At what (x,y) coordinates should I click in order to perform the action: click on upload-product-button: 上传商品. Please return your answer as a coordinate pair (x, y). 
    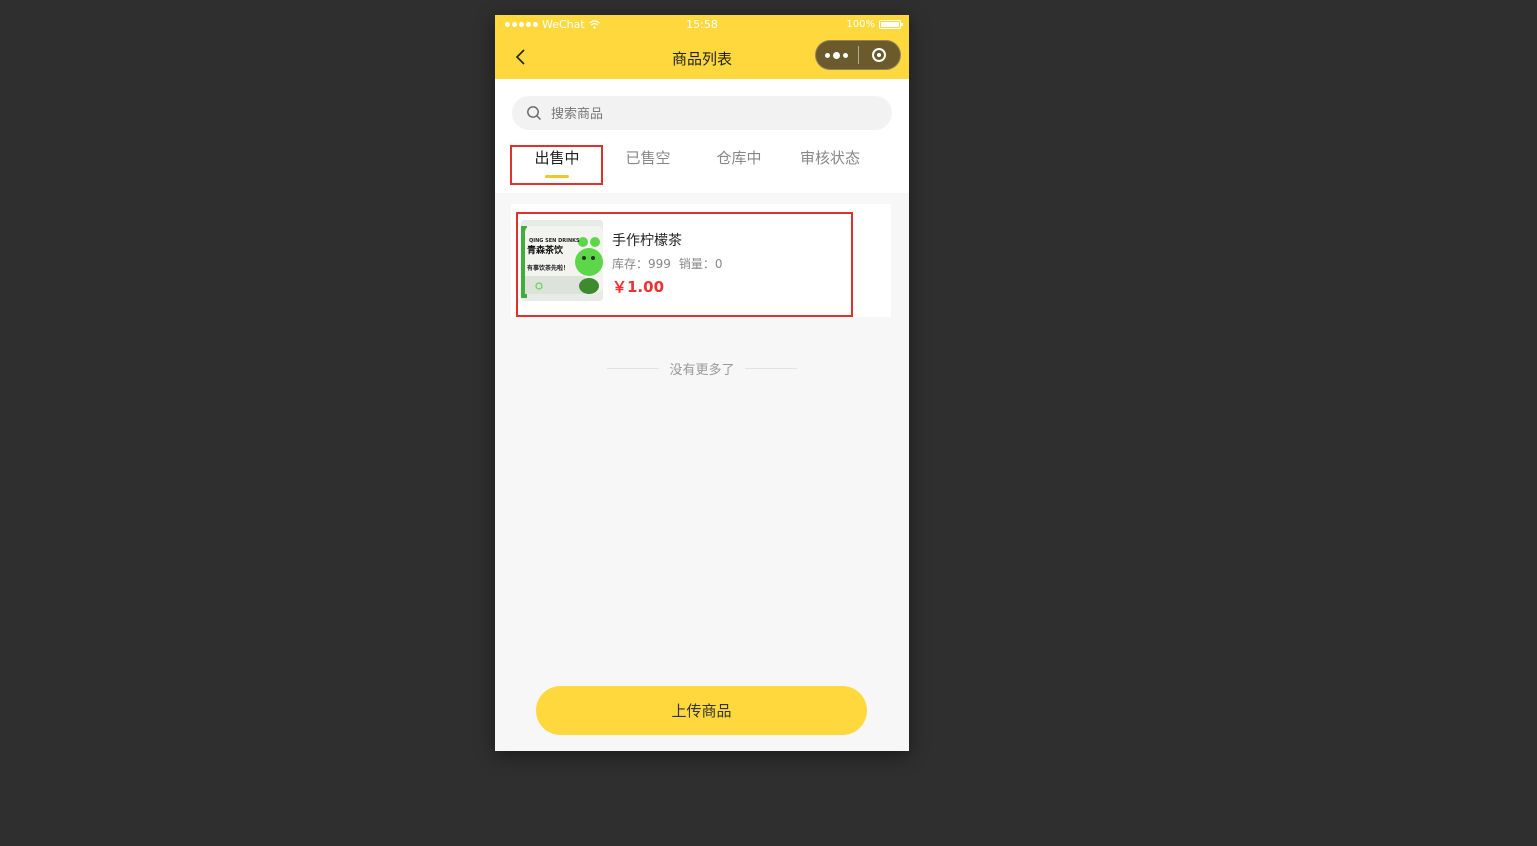
    Looking at the image, I should click on (701, 710).